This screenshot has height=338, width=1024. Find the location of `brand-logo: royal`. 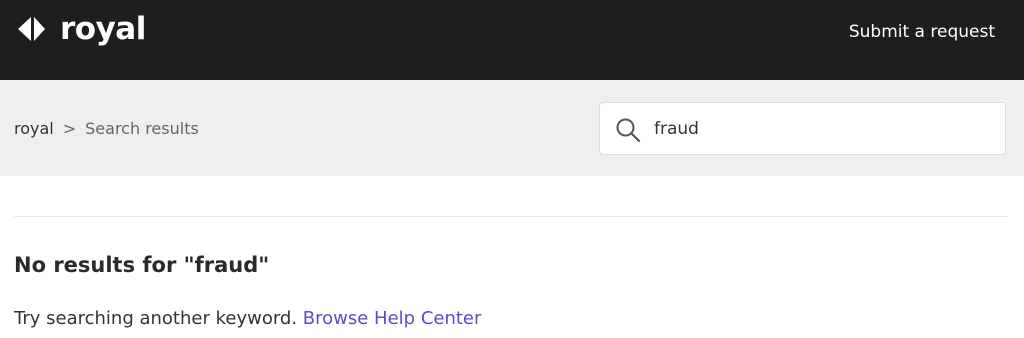

brand-logo: royal is located at coordinates (82, 29).